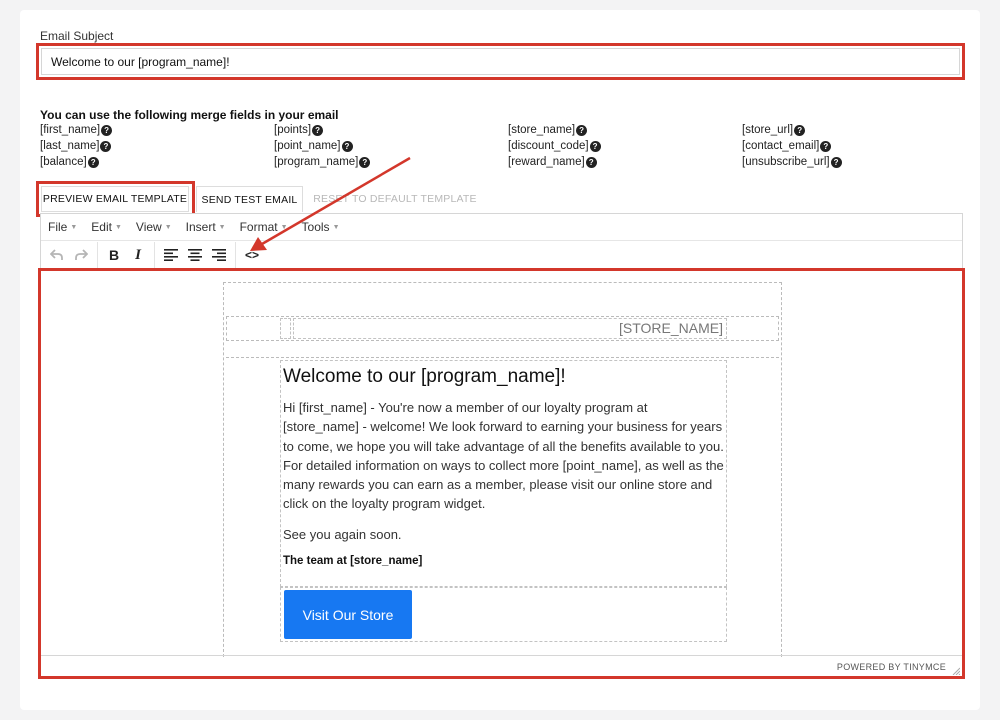 Image resolution: width=1000 pixels, height=720 pixels. What do you see at coordinates (81, 255) in the screenshot?
I see `redo-icon` at bounding box center [81, 255].